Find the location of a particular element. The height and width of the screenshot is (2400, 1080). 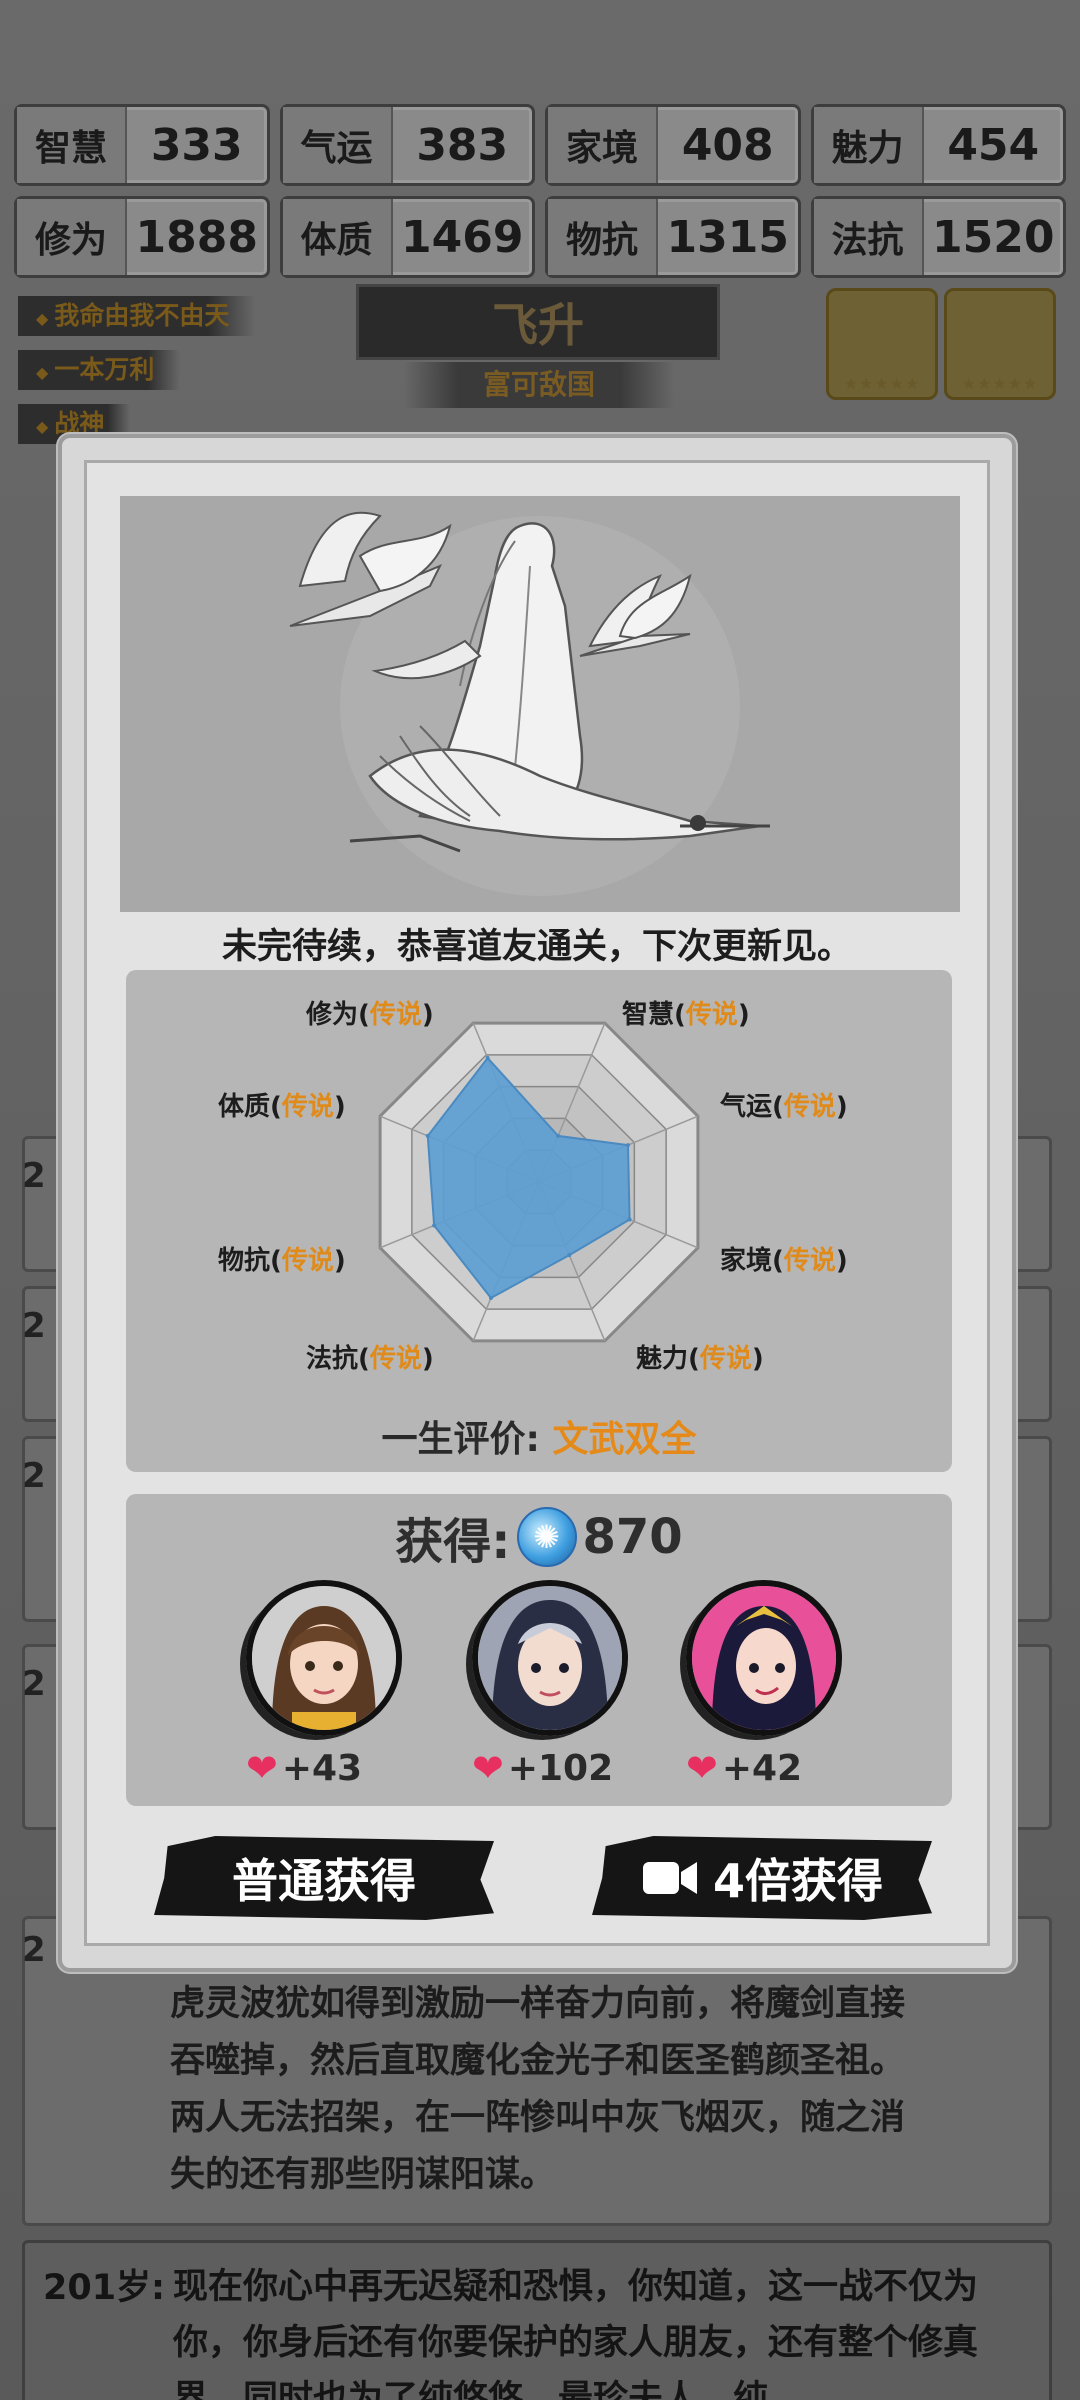

stat-family: 家境 408 is located at coordinates (673, 145).